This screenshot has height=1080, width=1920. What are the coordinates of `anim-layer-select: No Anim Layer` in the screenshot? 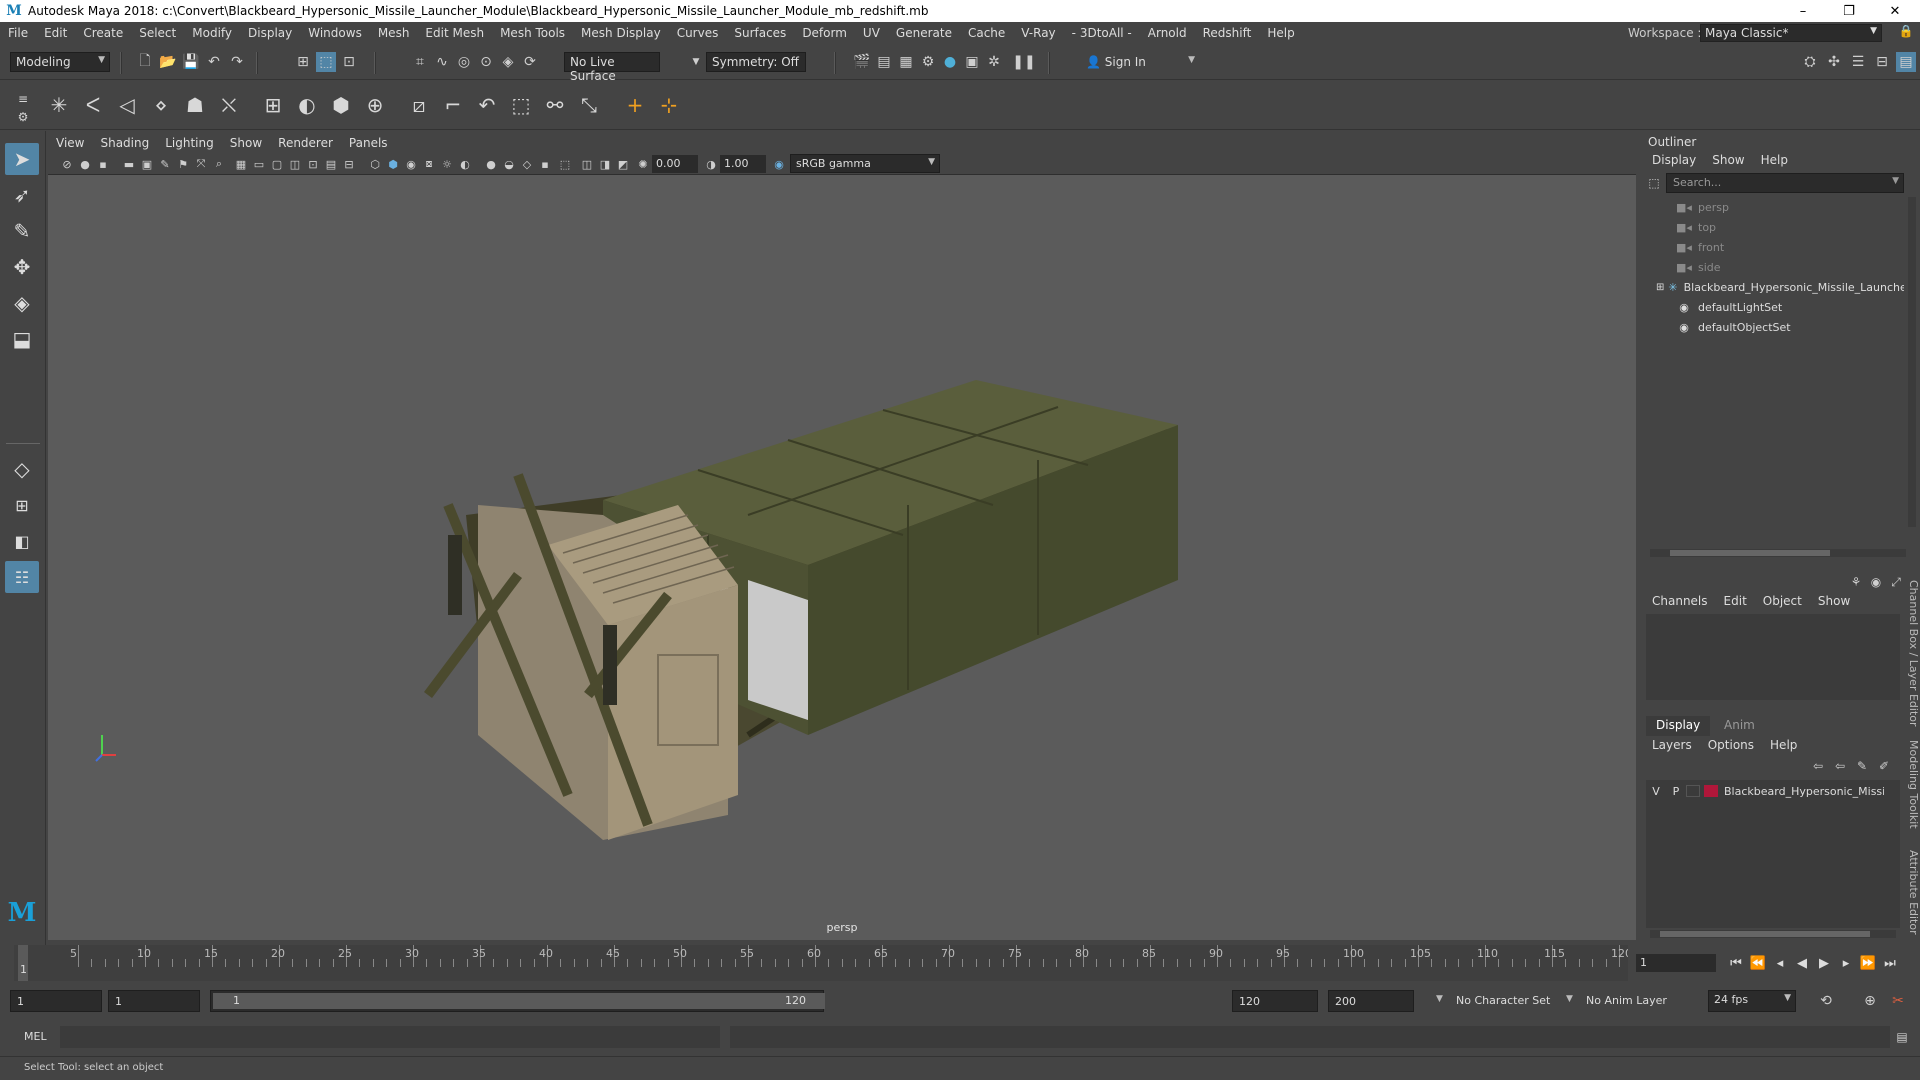 It's located at (1626, 1000).